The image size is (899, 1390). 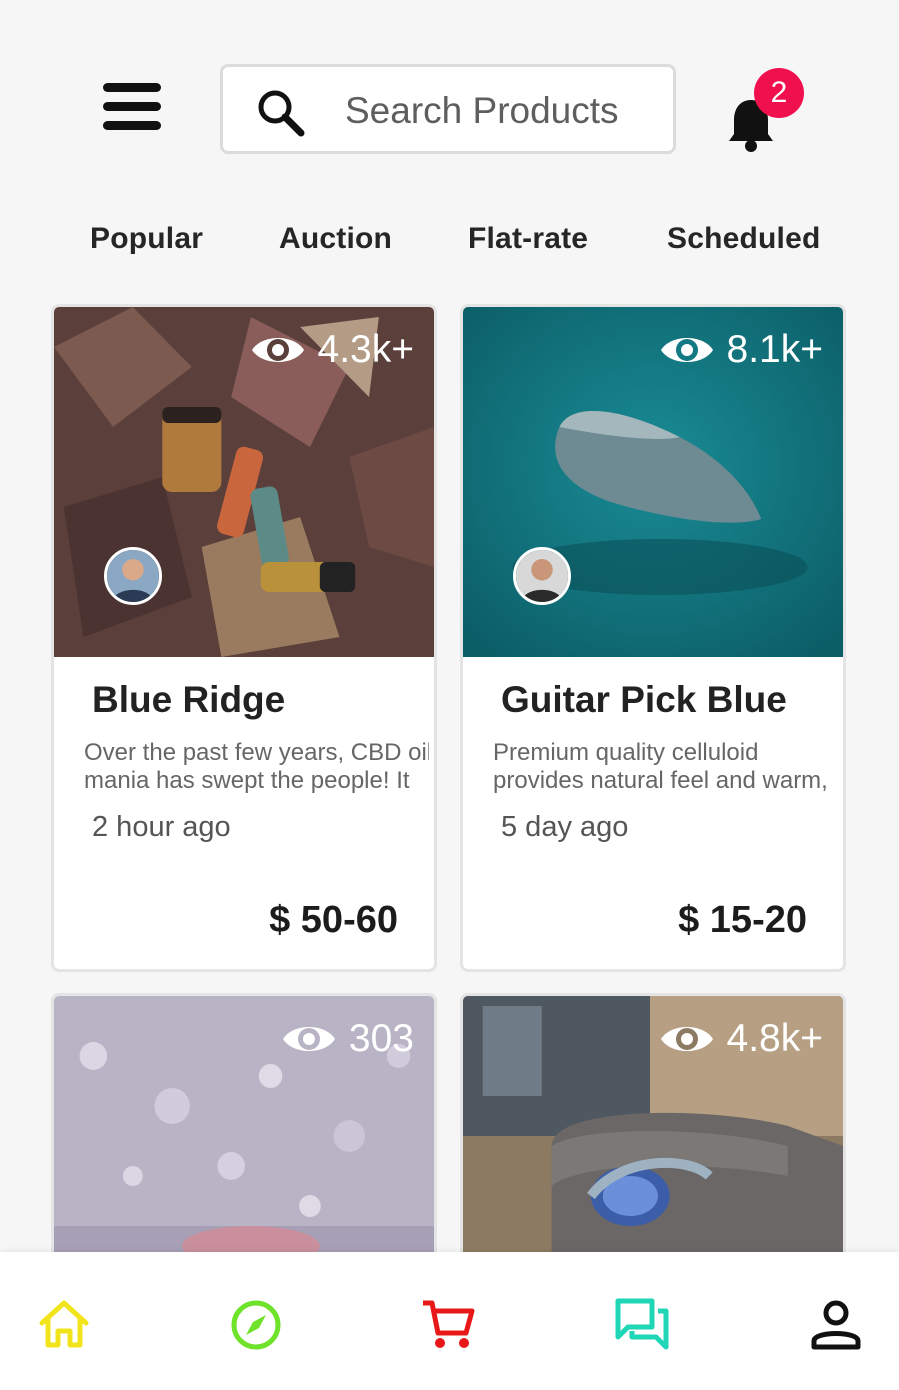 What do you see at coordinates (161, 827) in the screenshot?
I see `posted-time: 2 hour ago` at bounding box center [161, 827].